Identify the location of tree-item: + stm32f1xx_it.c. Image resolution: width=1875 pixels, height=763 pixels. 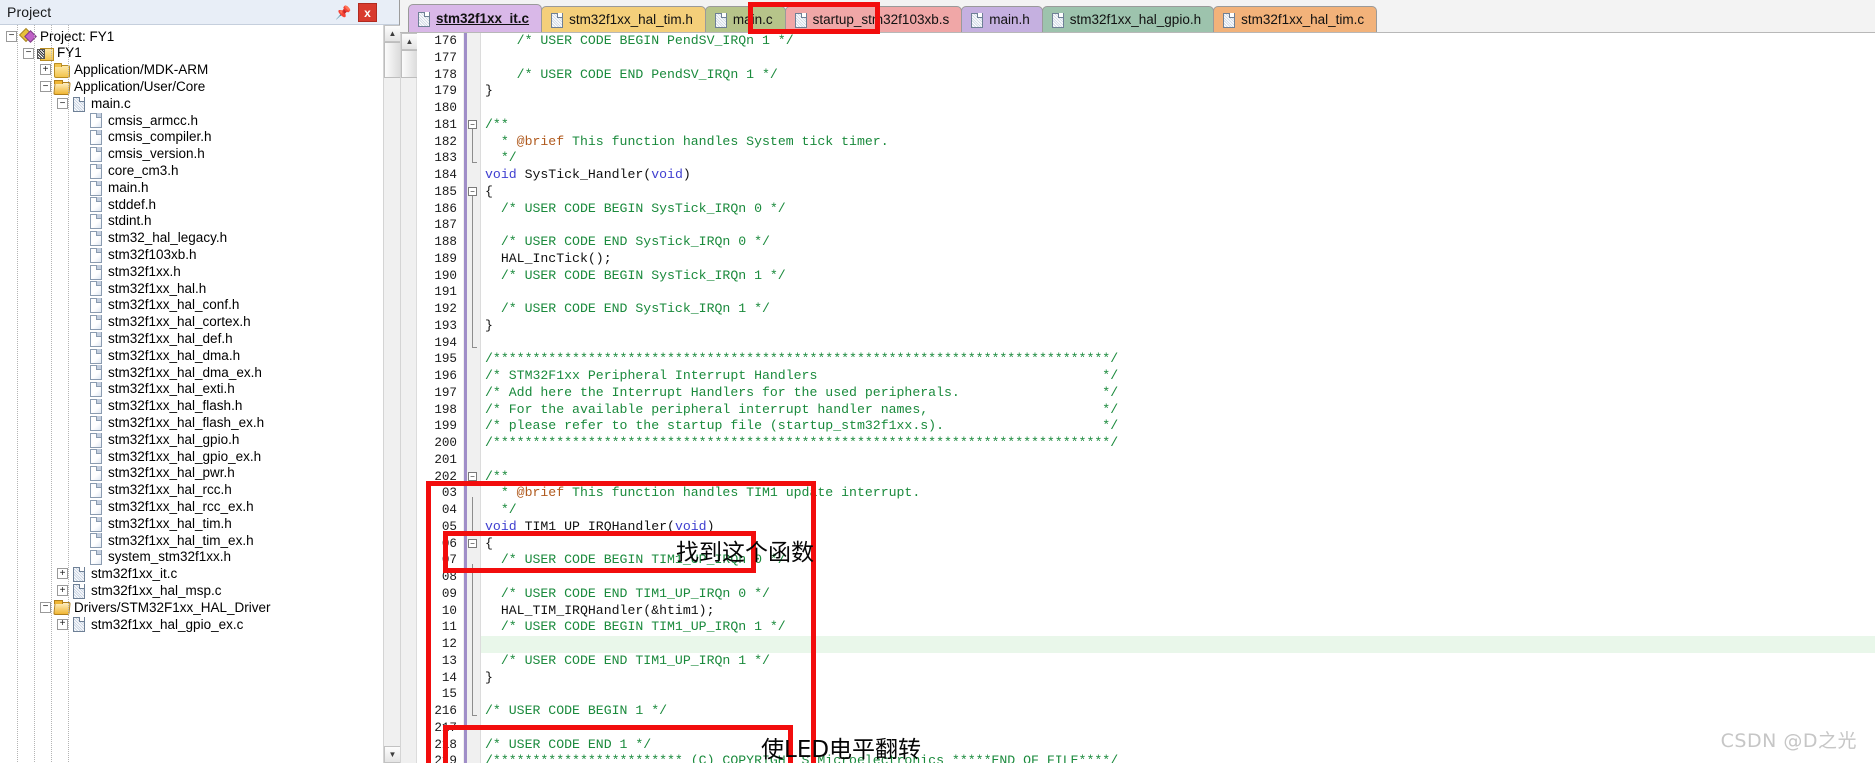
(191, 574).